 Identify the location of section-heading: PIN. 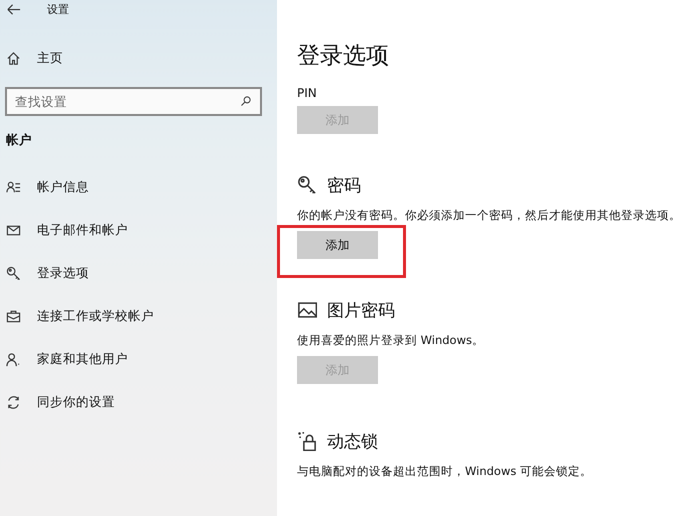
(307, 93).